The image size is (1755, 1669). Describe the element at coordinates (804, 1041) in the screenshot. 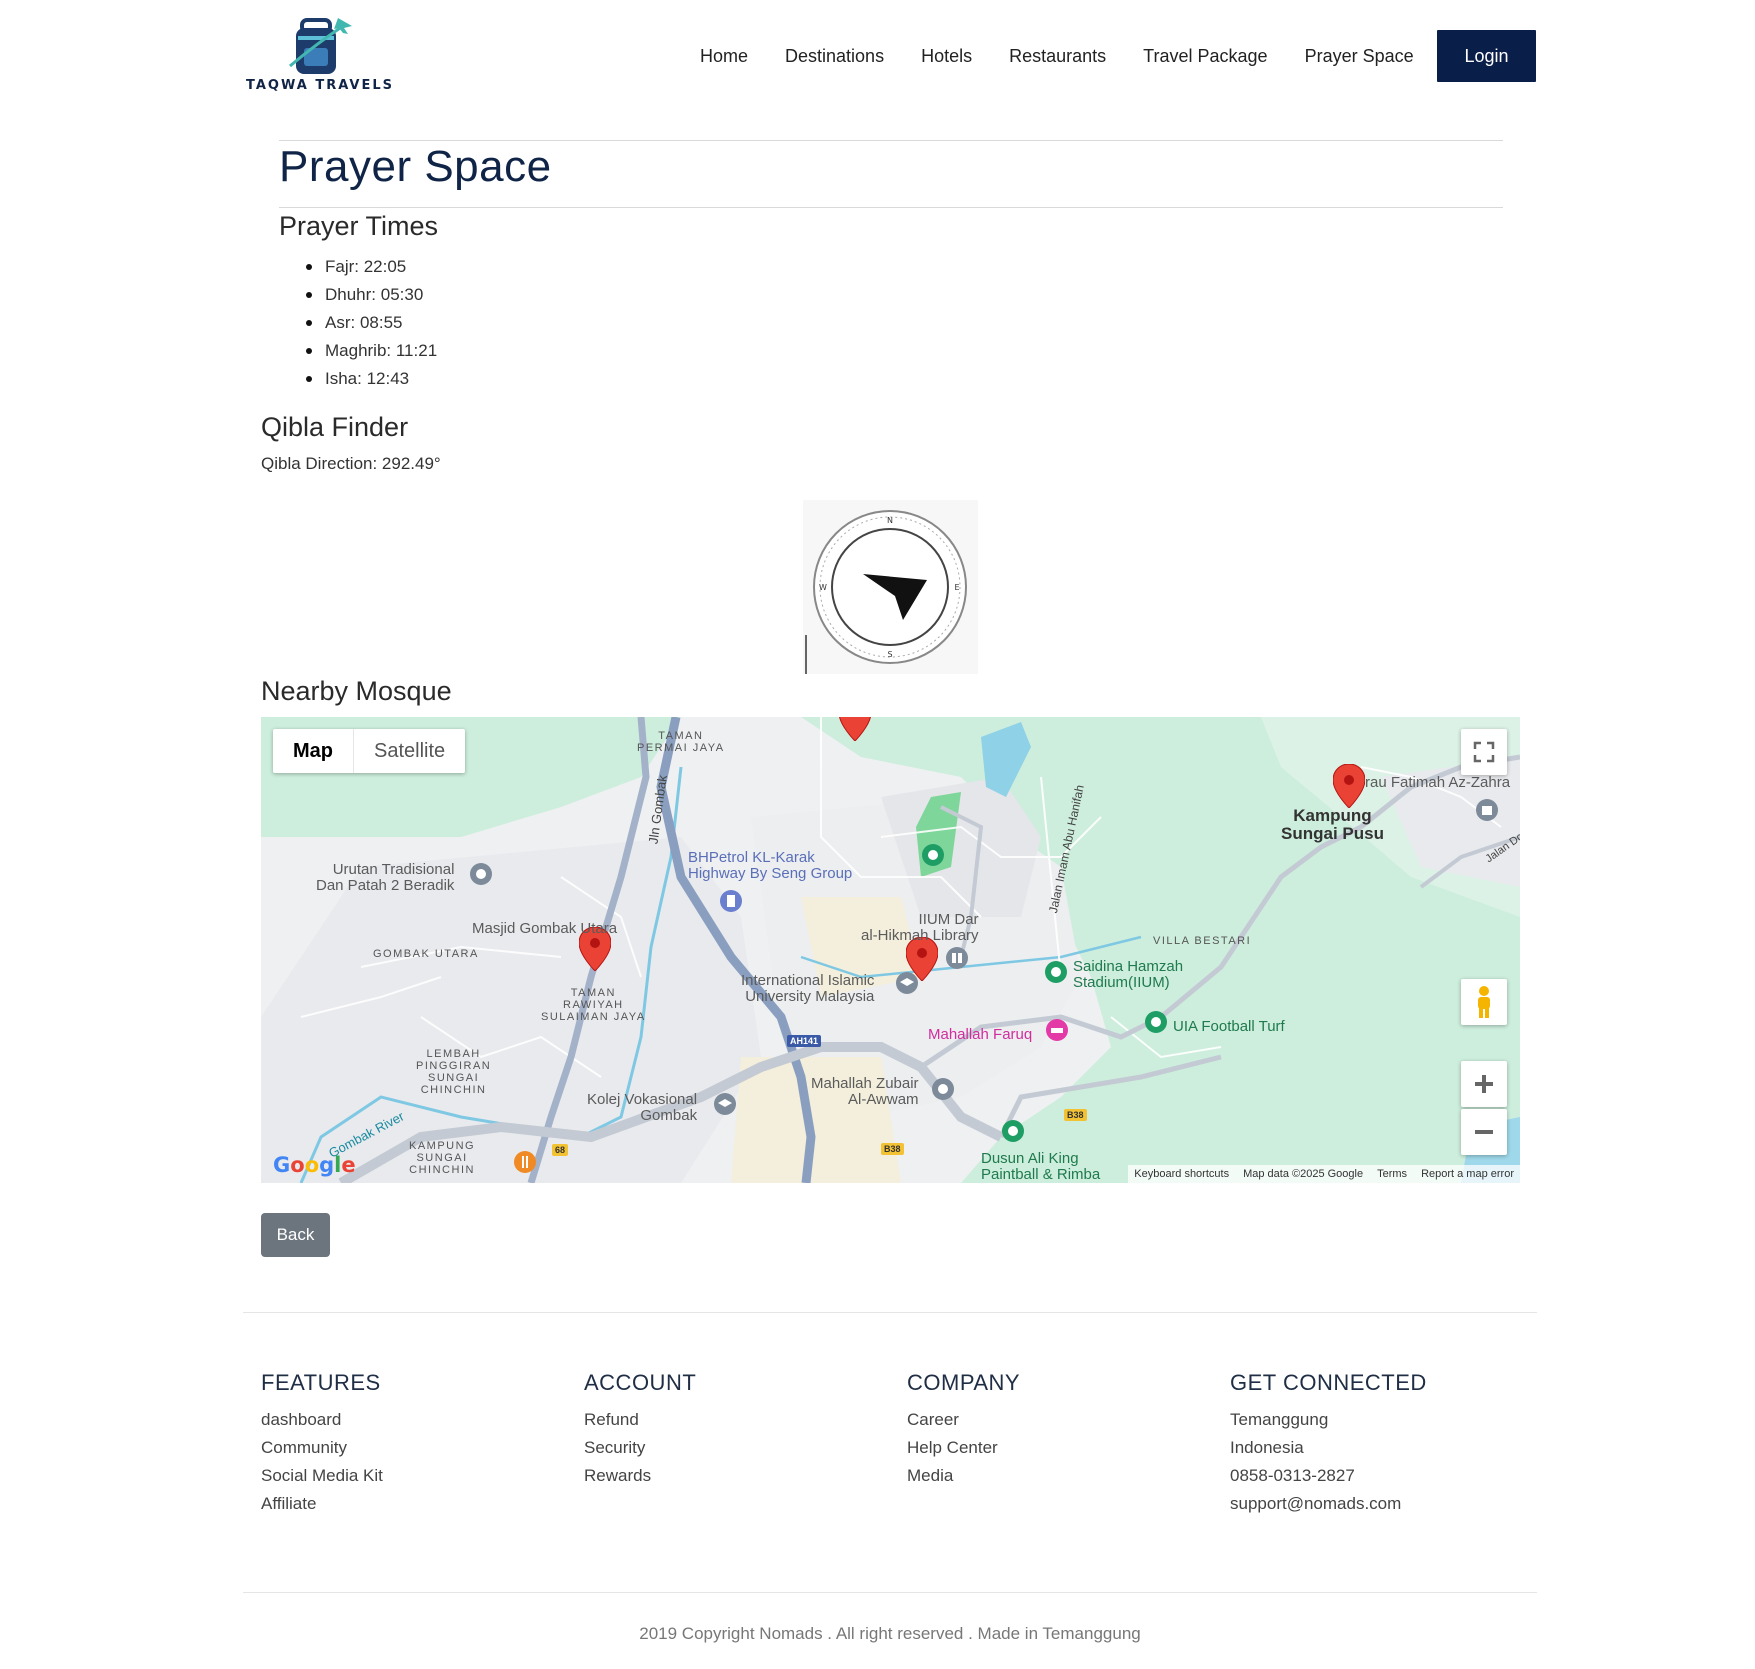

I see `route-shield-ah141: AH141` at that location.